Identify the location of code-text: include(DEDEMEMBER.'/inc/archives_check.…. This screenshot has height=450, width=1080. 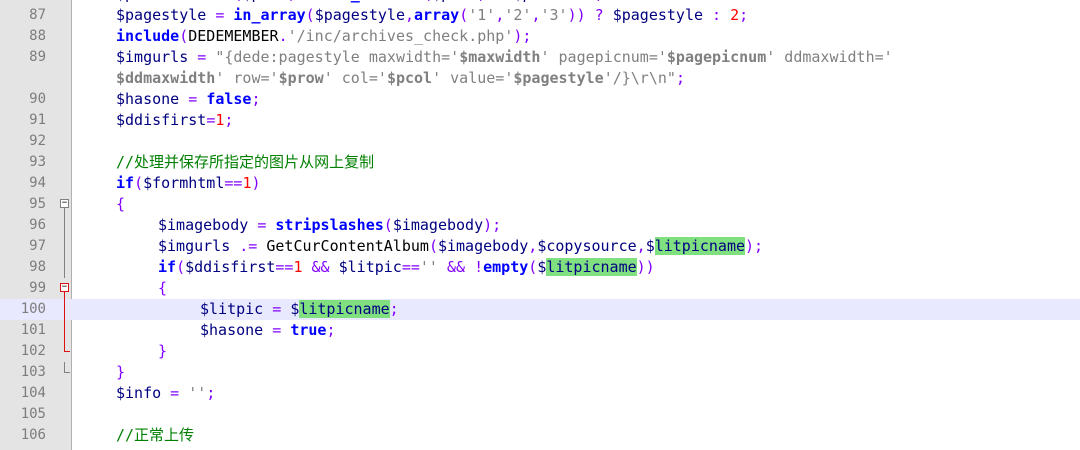
(323, 36).